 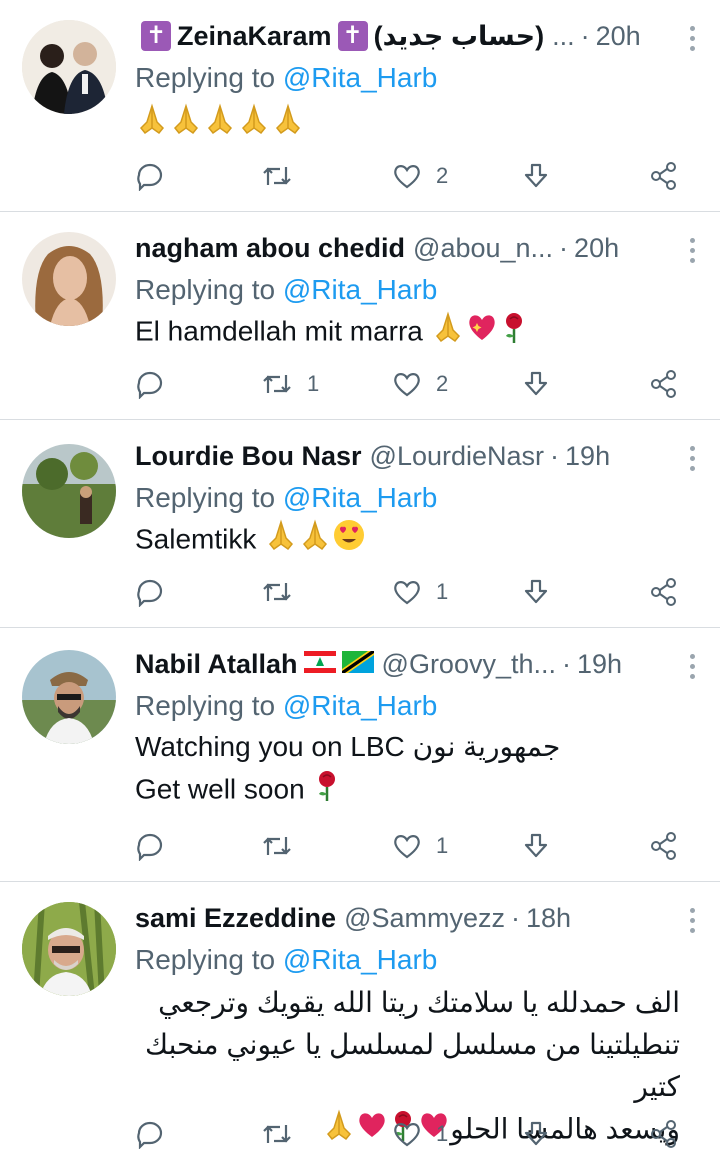 What do you see at coordinates (254, 36) in the screenshot?
I see `display-name: ZeinaKaram` at bounding box center [254, 36].